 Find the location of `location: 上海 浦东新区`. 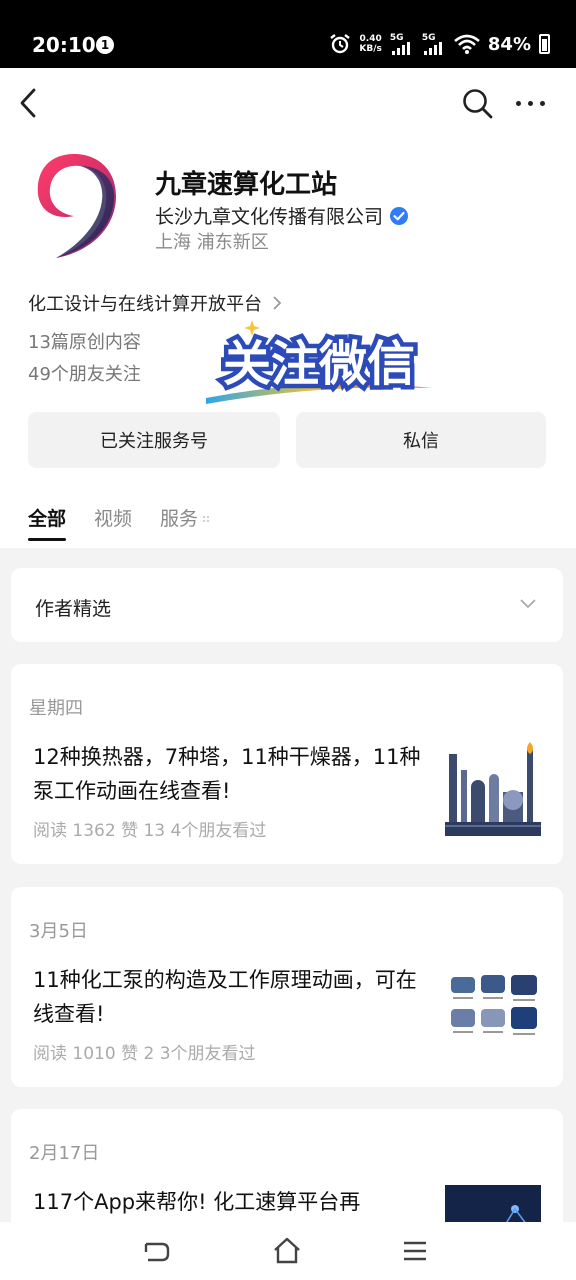

location: 上海 浦东新区 is located at coordinates (212, 242).